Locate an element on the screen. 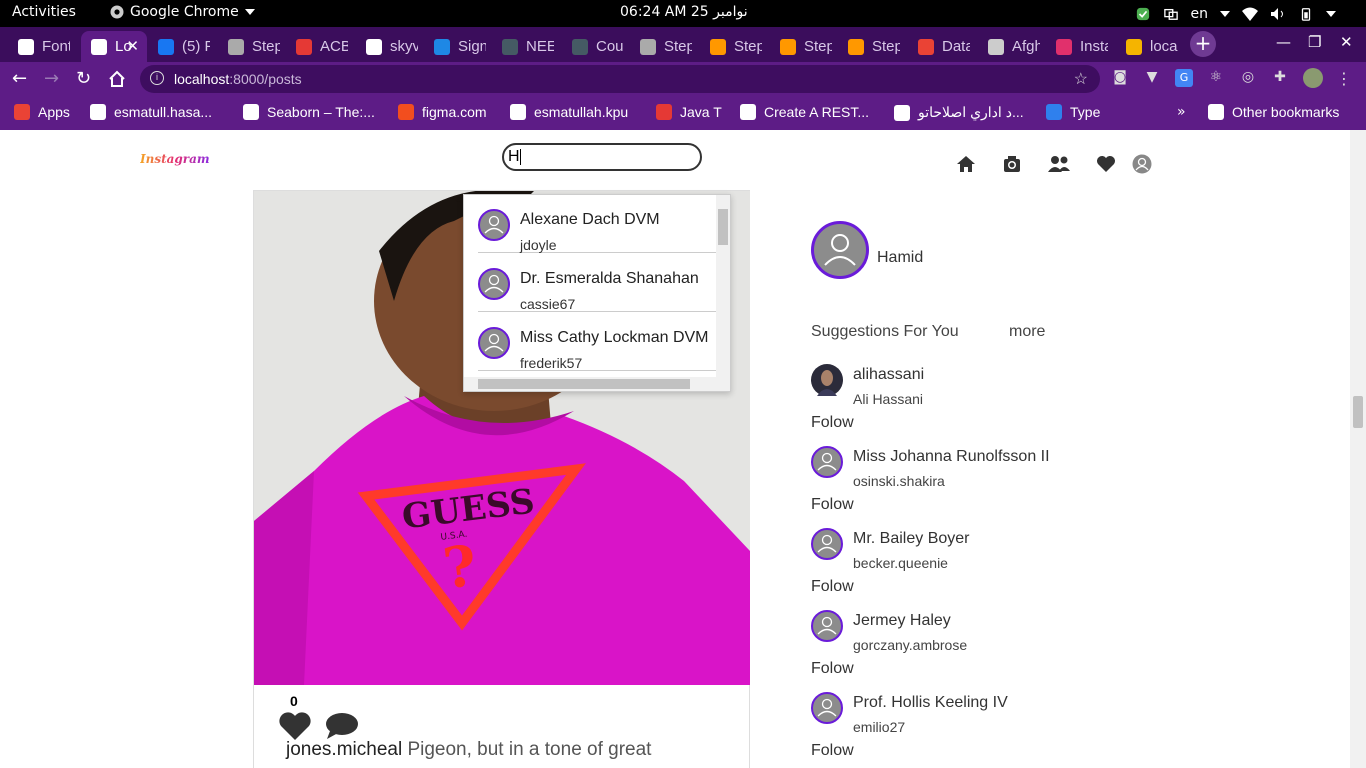 This screenshot has height=768, width=1366. tab-15: Insta is located at coordinates (1077, 46).